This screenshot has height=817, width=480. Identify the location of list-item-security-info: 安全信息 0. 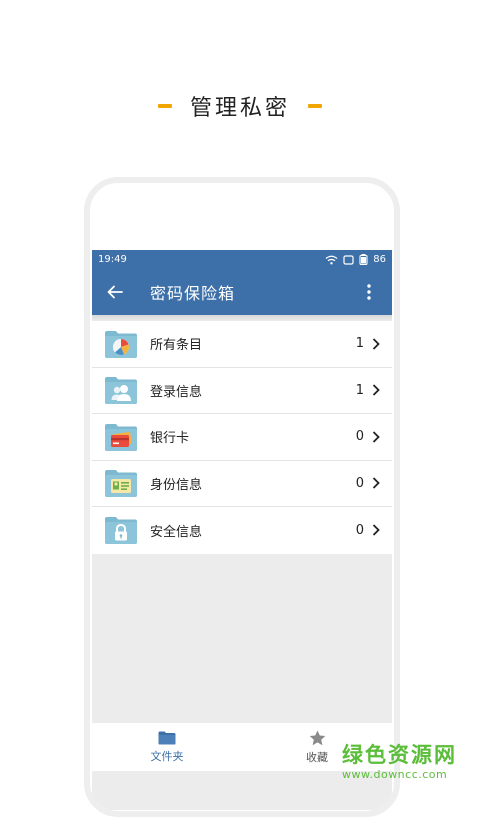
(242, 530).